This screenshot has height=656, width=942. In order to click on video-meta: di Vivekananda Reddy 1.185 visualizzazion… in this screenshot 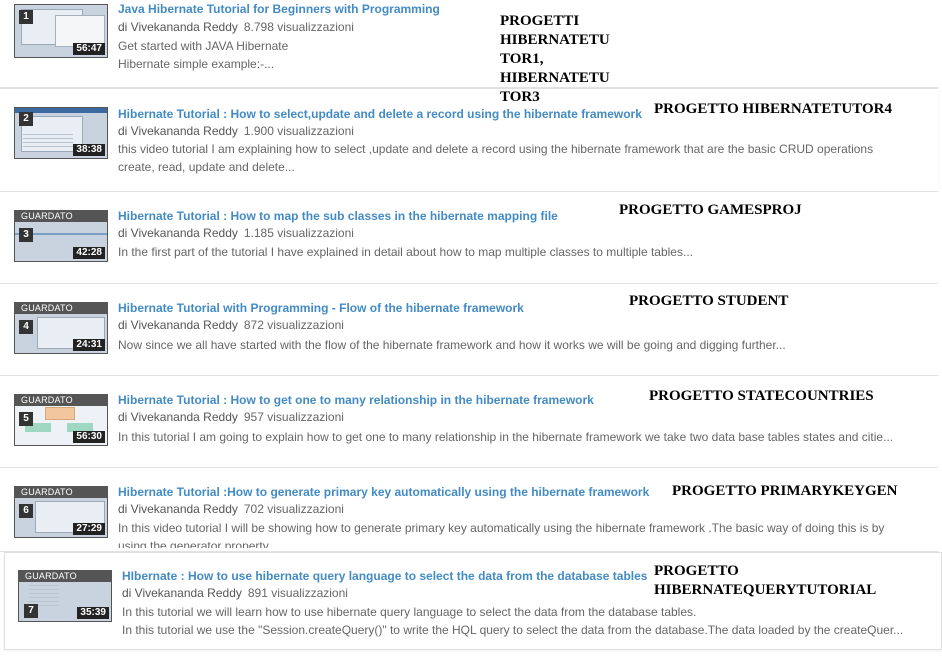, I will do `click(236, 233)`.